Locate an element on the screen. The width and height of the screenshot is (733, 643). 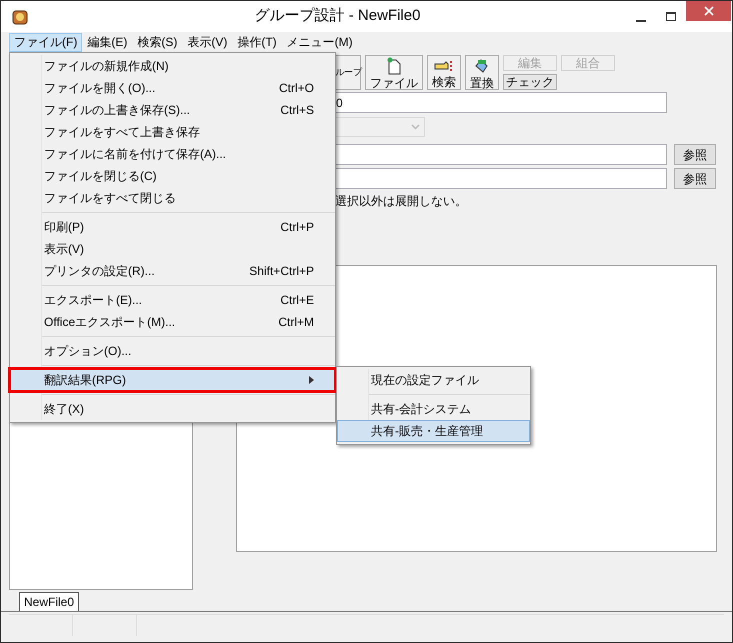
window-title: グループ設計 - NewFile0 is located at coordinates (338, 16).